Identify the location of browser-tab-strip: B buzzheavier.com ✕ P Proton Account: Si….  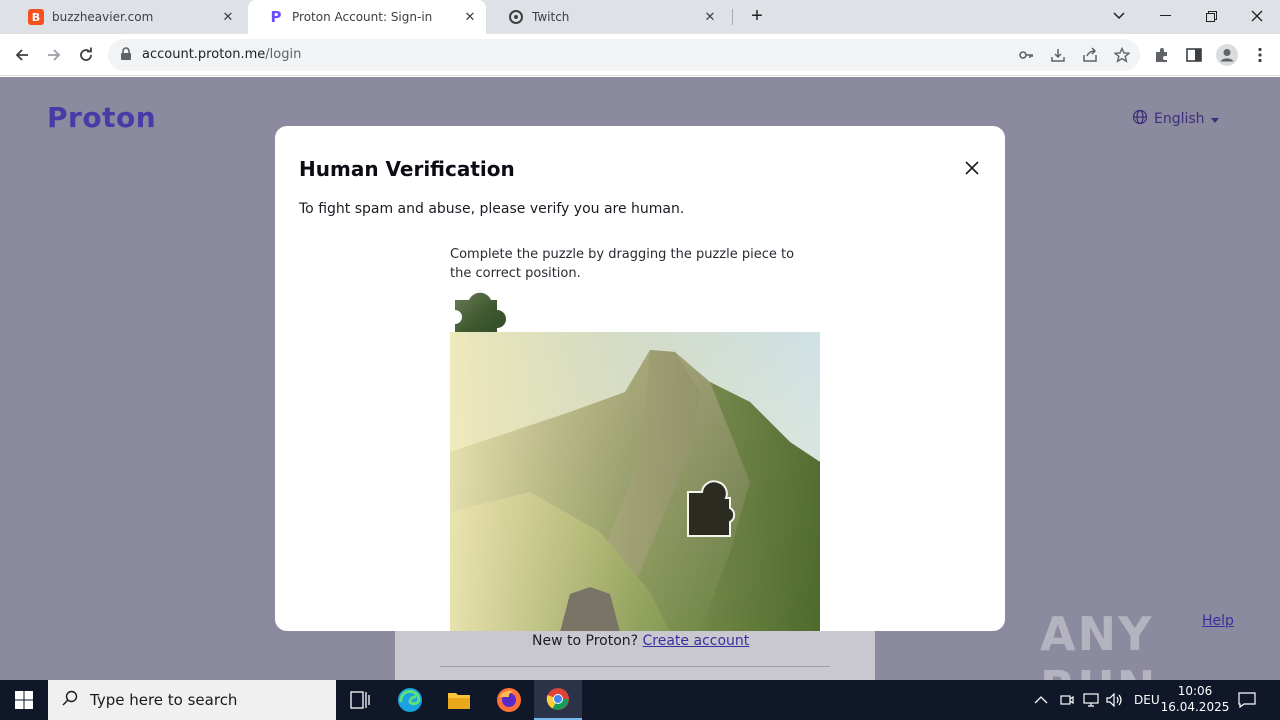
(640, 17).